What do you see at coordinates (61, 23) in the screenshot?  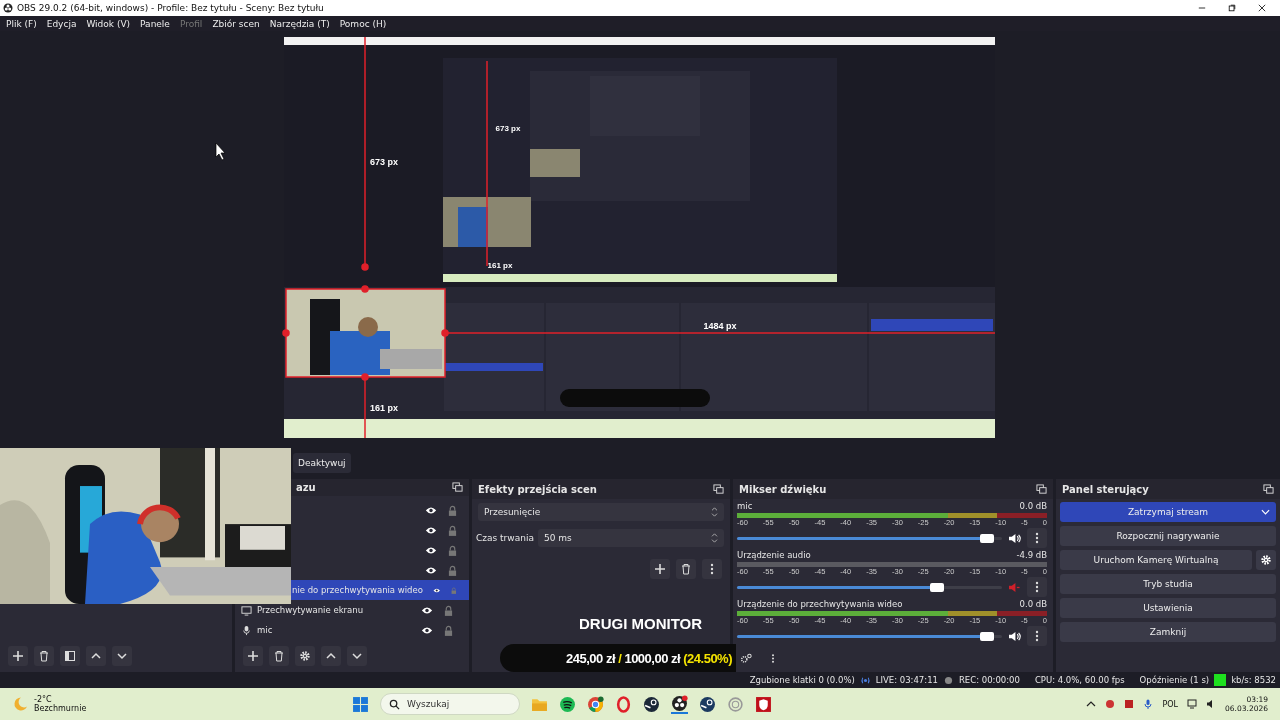 I see `menu-item: Edycja` at bounding box center [61, 23].